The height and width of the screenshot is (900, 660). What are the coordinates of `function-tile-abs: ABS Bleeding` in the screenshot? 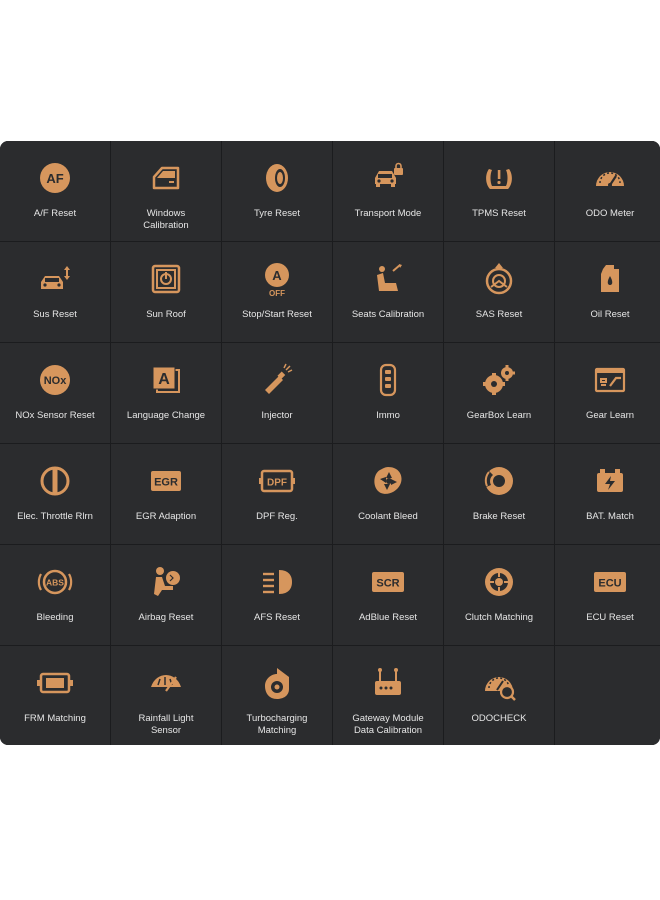 It's located at (55, 595).